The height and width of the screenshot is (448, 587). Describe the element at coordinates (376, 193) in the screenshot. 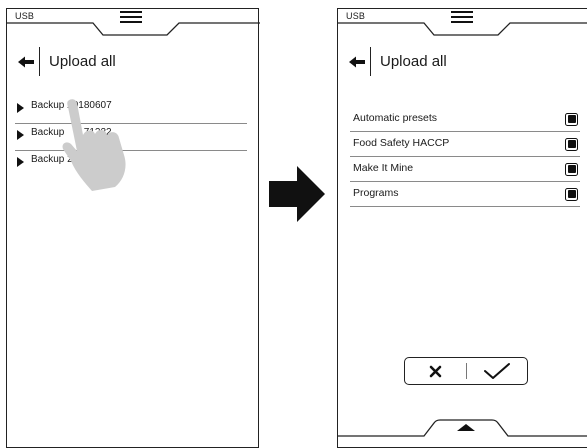

I see `option-label: Programs` at that location.